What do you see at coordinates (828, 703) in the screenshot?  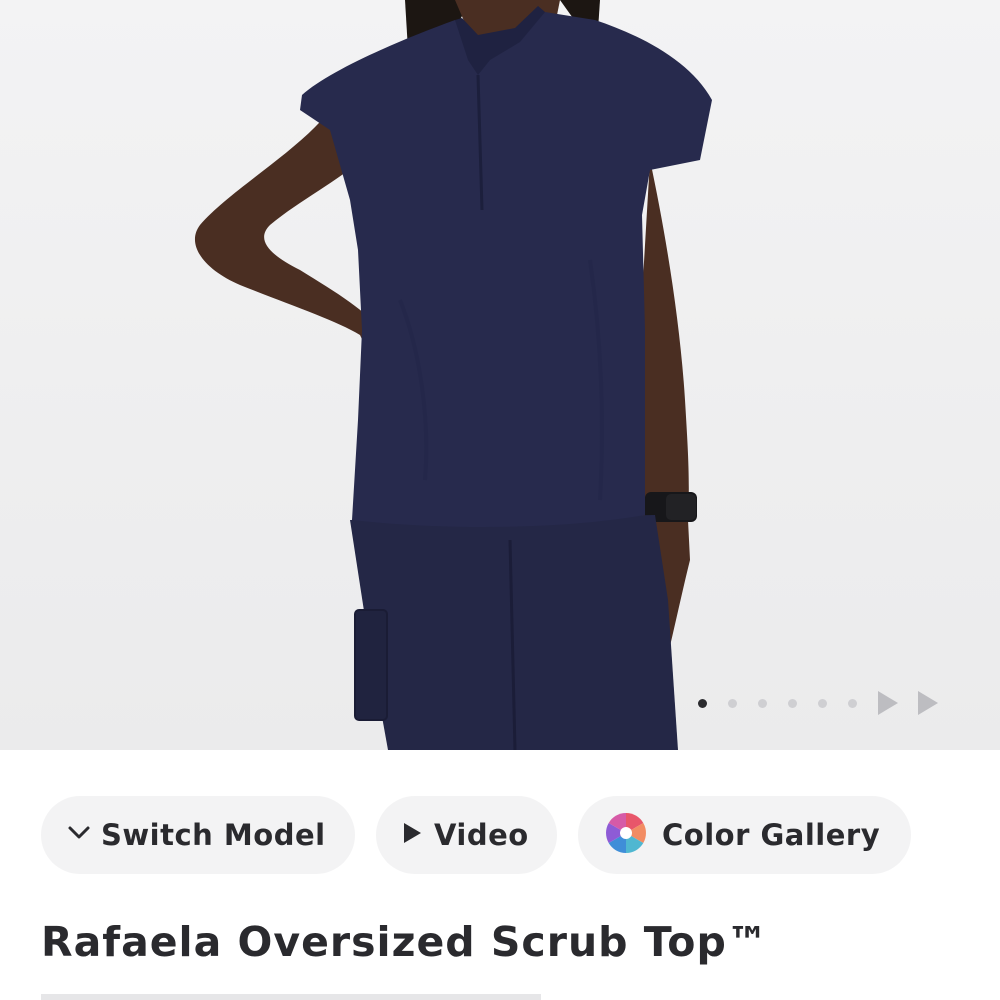 I see `carousel-indicators` at bounding box center [828, 703].